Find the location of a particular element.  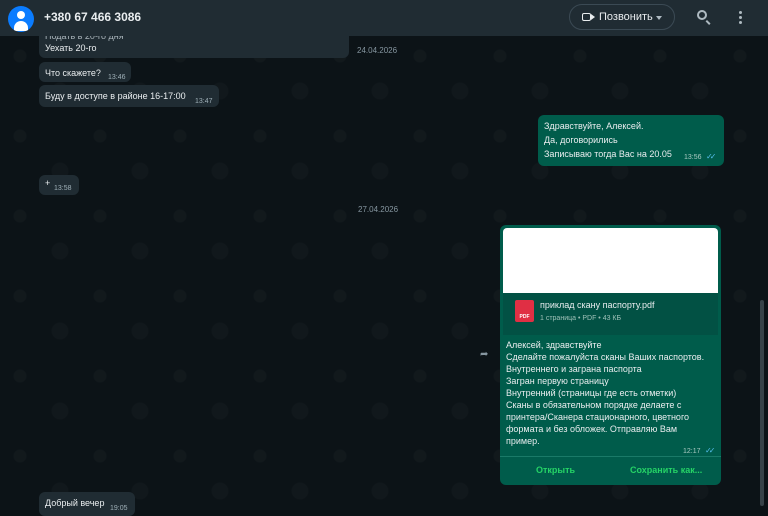

message-incoming: Буду в доступе в районе 16-17:00 13:47 is located at coordinates (129, 96).